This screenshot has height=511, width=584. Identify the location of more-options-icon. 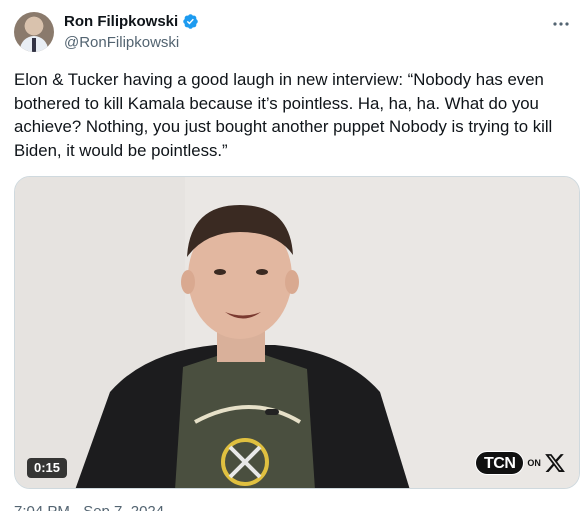
(561, 24).